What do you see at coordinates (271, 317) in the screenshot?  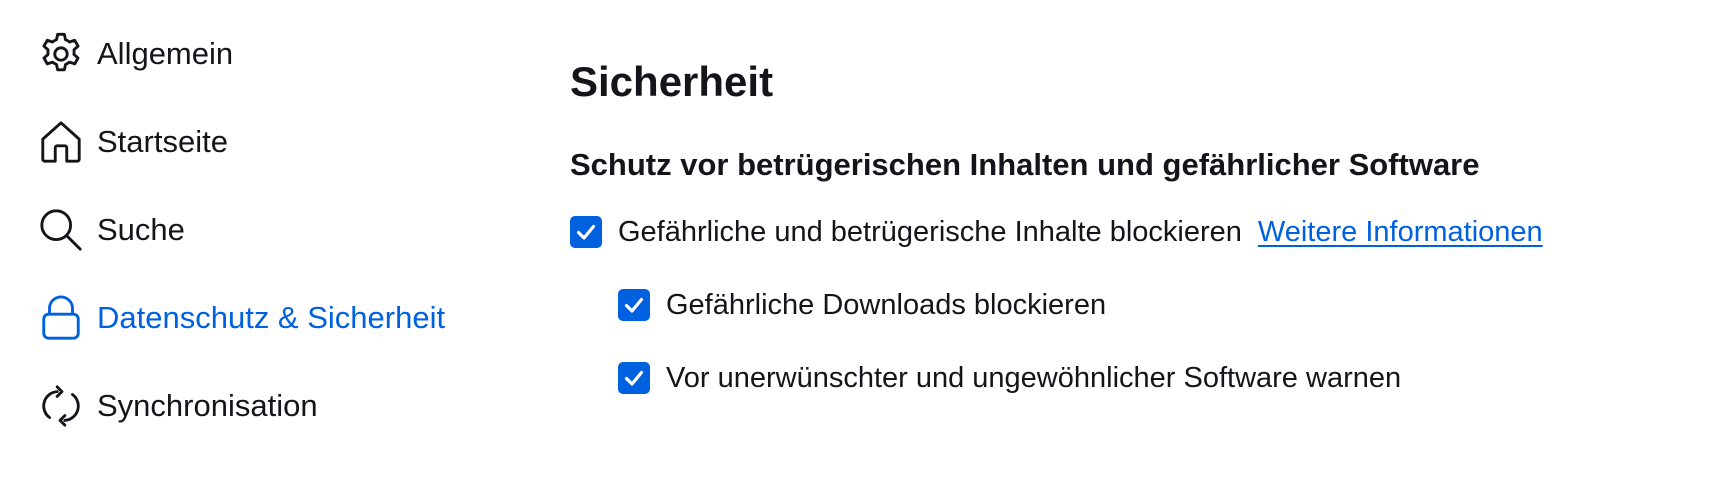 I see `sidebar-item-label: Datenschutz & Sicherheit` at bounding box center [271, 317].